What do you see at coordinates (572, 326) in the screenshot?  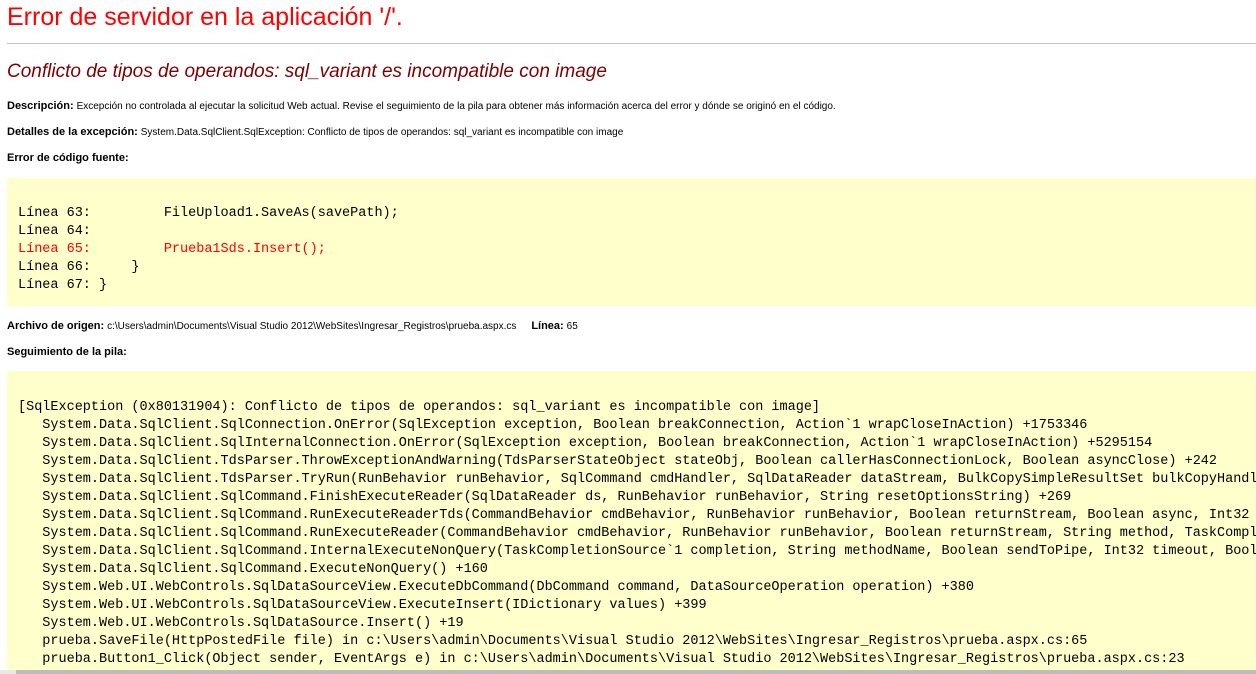 I see `line-value: 65` at bounding box center [572, 326].